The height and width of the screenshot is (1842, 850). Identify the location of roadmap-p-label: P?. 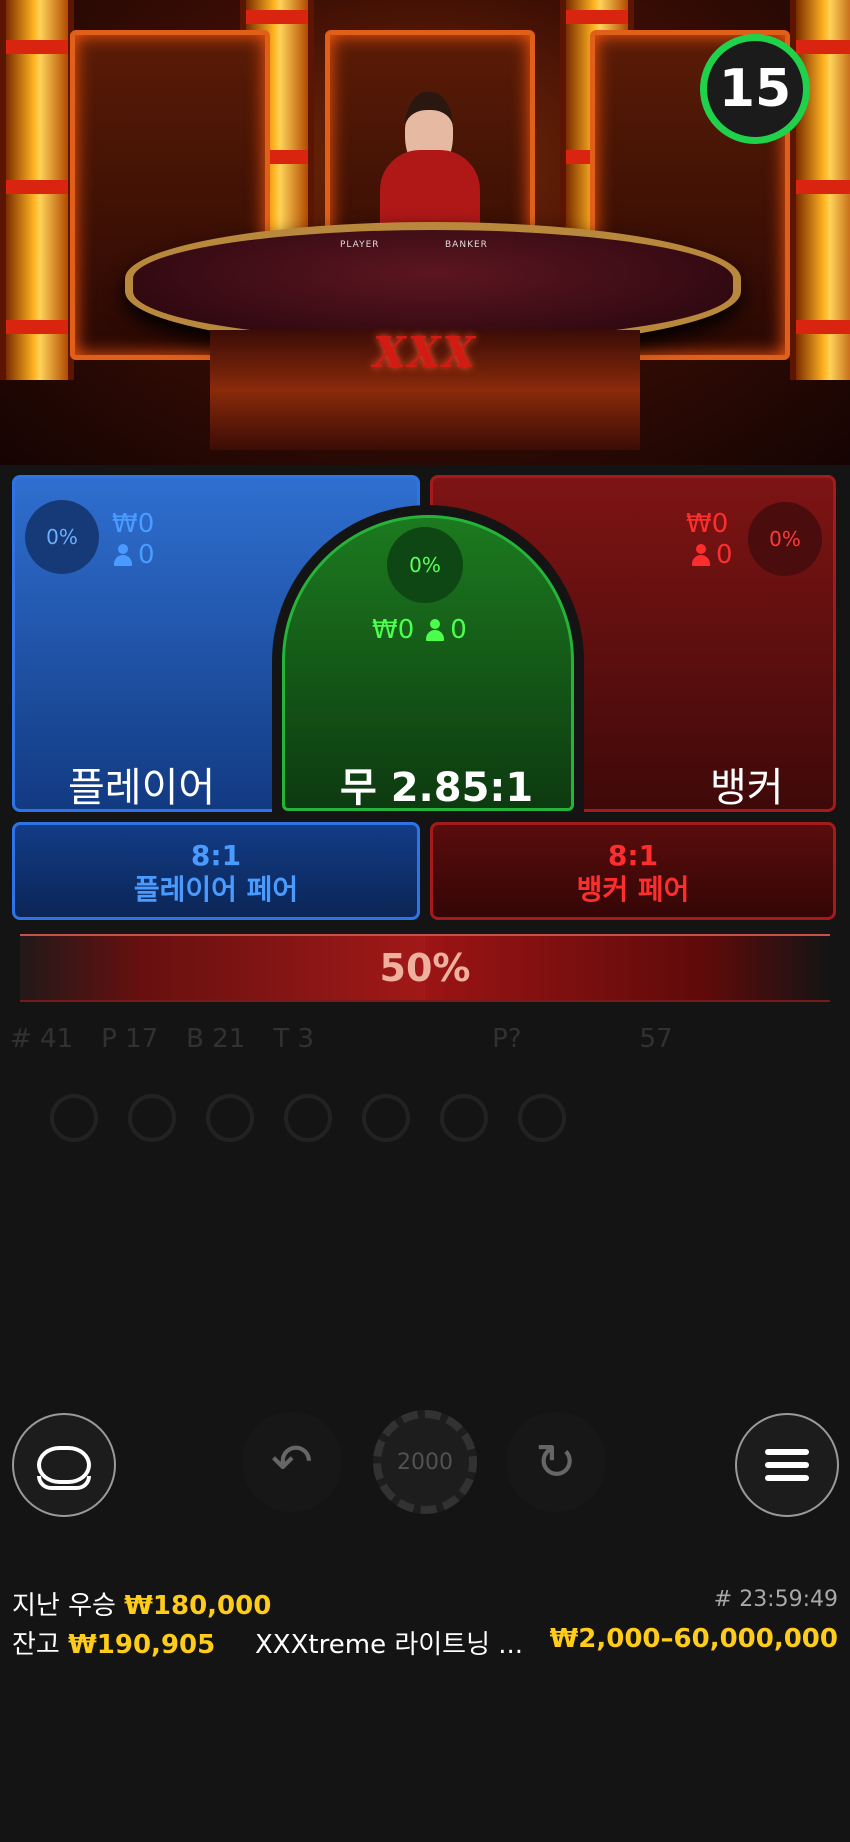
(507, 1039).